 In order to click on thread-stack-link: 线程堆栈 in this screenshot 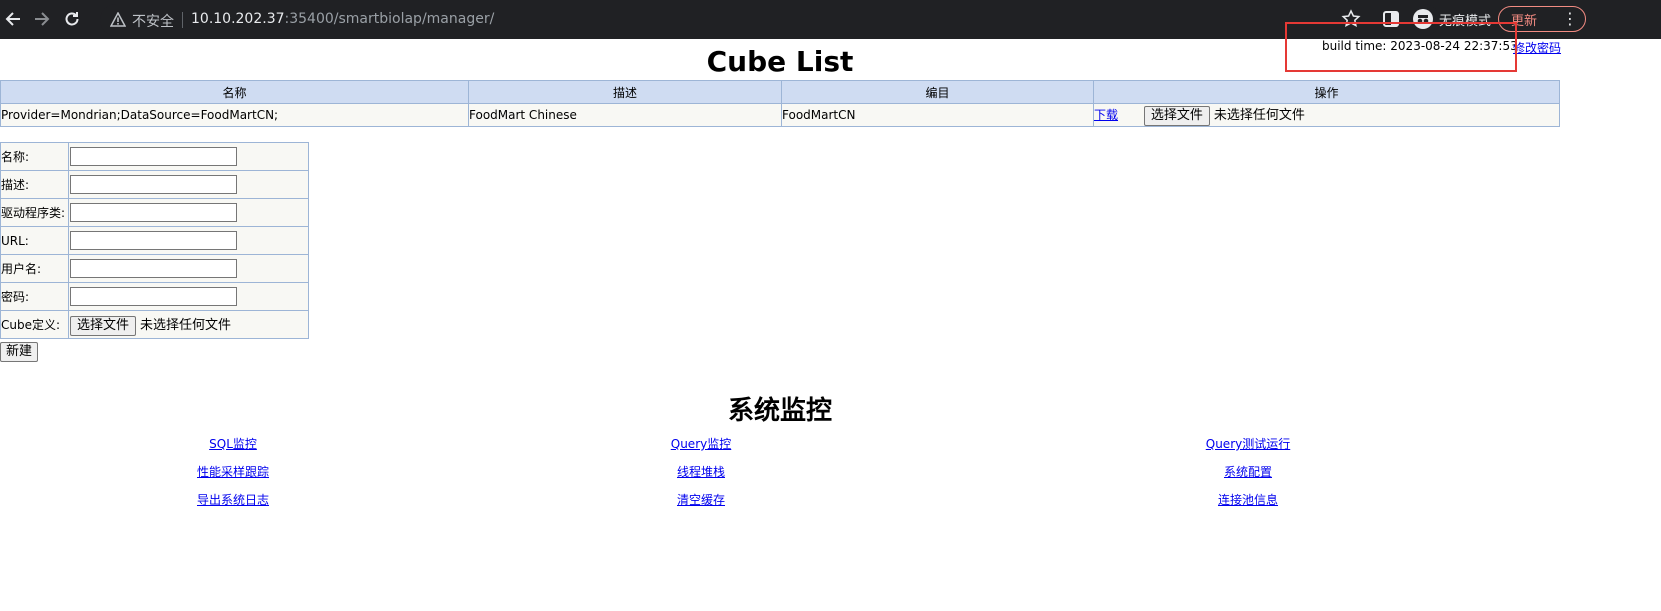, I will do `click(701, 471)`.